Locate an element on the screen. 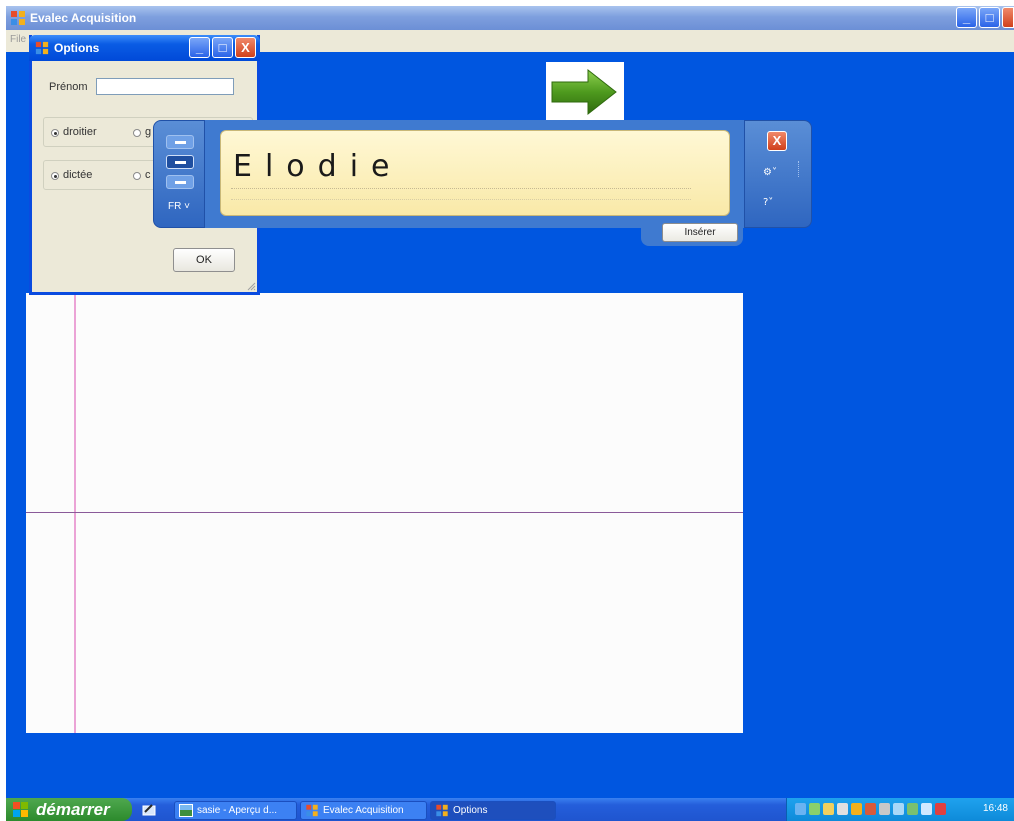 This screenshot has height=821, width=1014. start-label: démarrer is located at coordinates (73, 809).